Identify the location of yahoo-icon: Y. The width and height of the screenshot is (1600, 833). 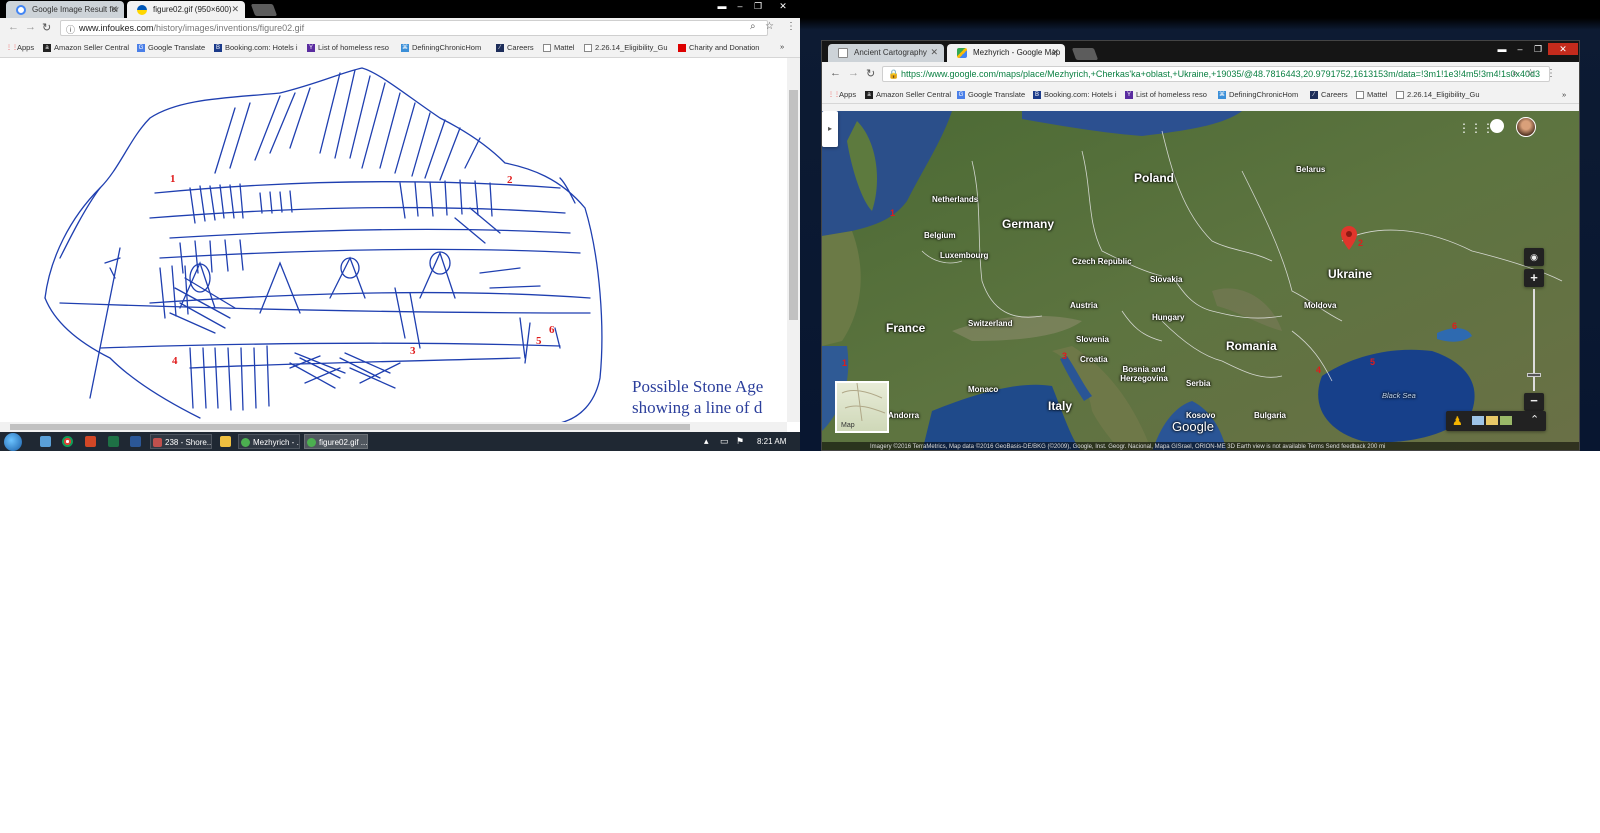
(1129, 94).